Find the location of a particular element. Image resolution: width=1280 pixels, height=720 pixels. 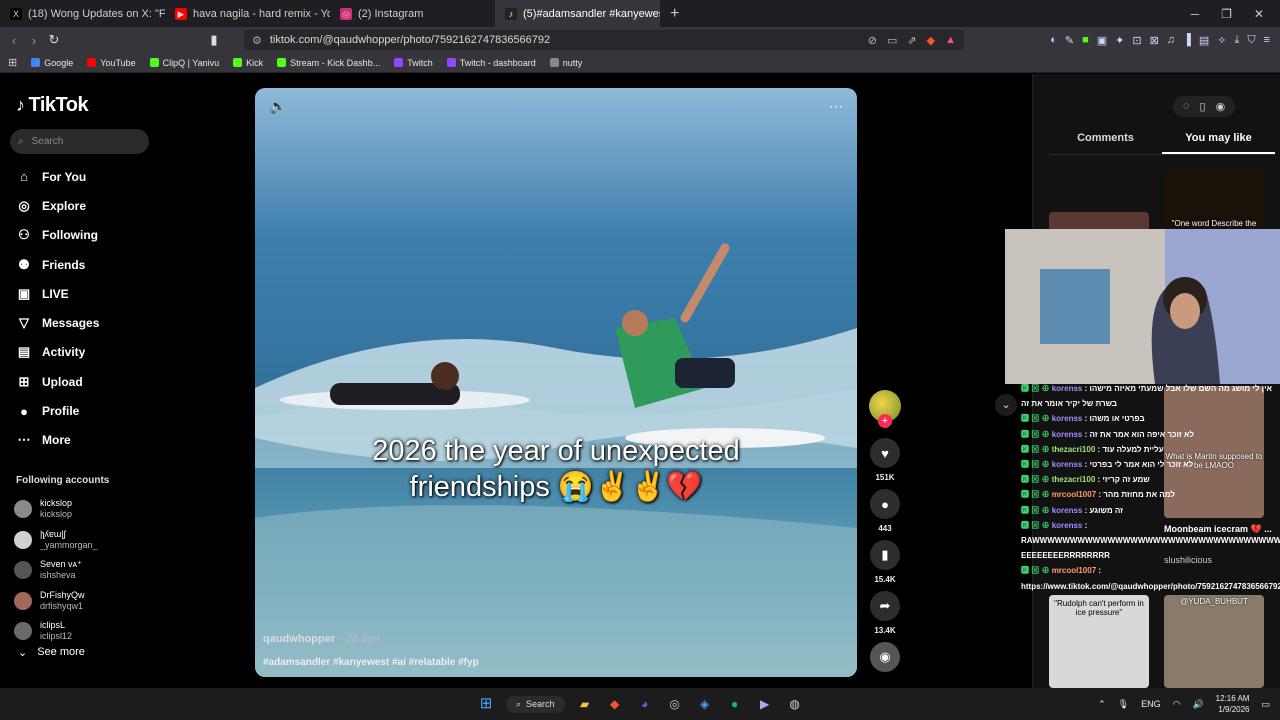

browser-tab: ▶ hava nagila - hard remix - YouTube is located at coordinates (247, 13).